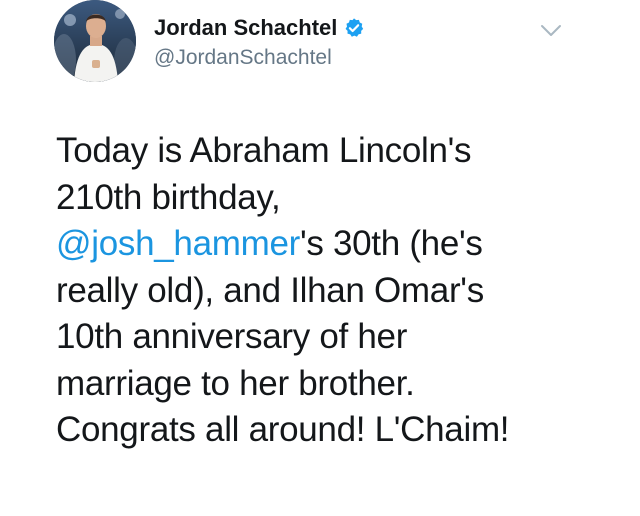 This screenshot has height=516, width=640. What do you see at coordinates (232, 336) in the screenshot?
I see `tweet-text-segment: 10th anniversary of her` at bounding box center [232, 336].